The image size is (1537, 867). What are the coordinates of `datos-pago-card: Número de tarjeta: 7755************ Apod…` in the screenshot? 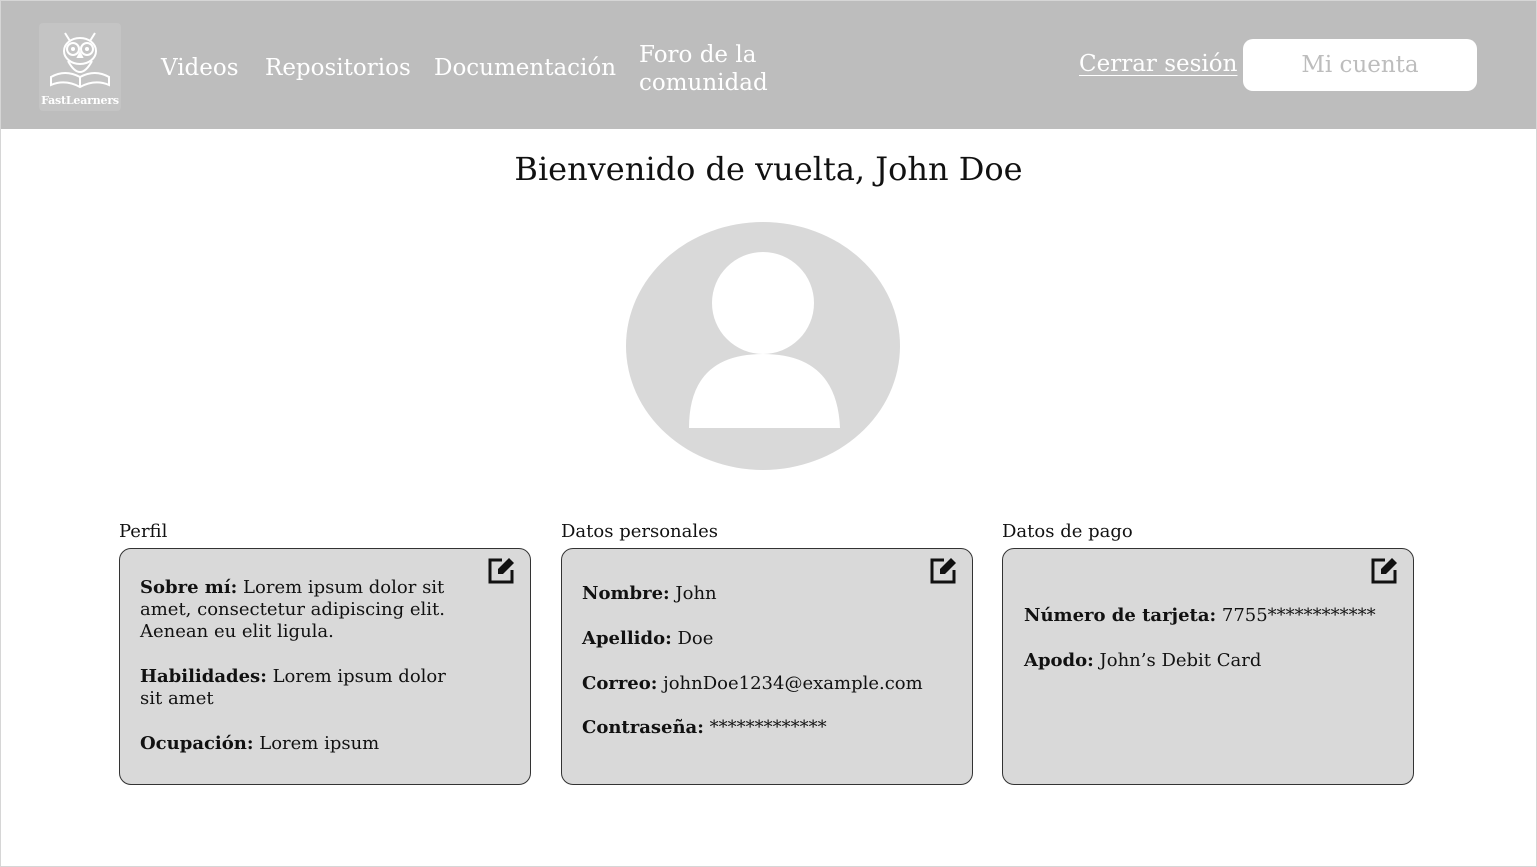 It's located at (1208, 666).